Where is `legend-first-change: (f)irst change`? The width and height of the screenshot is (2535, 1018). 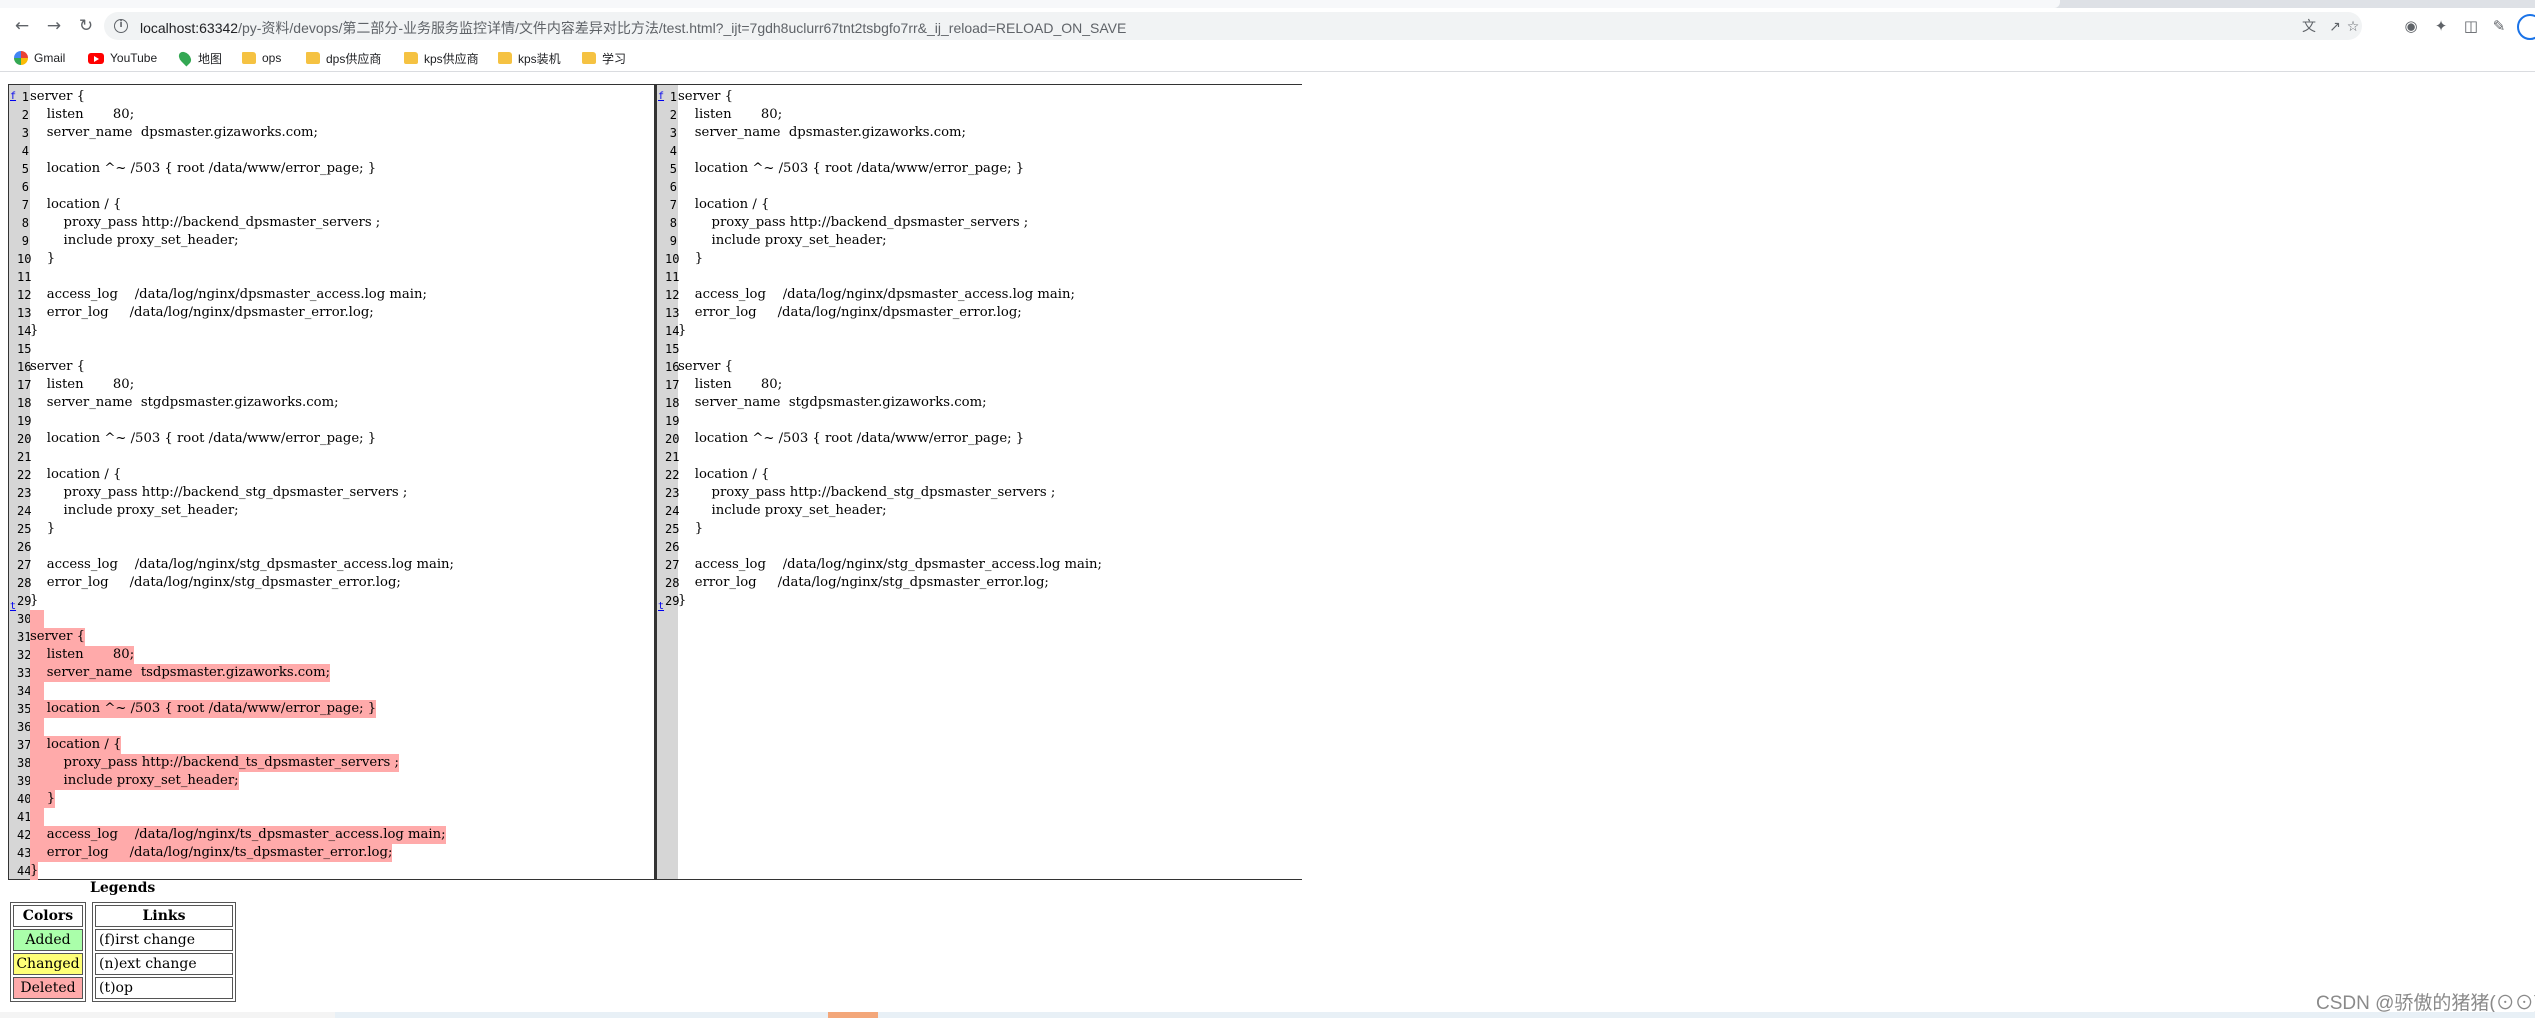
legend-first-change: (f)irst change is located at coordinates (164, 940).